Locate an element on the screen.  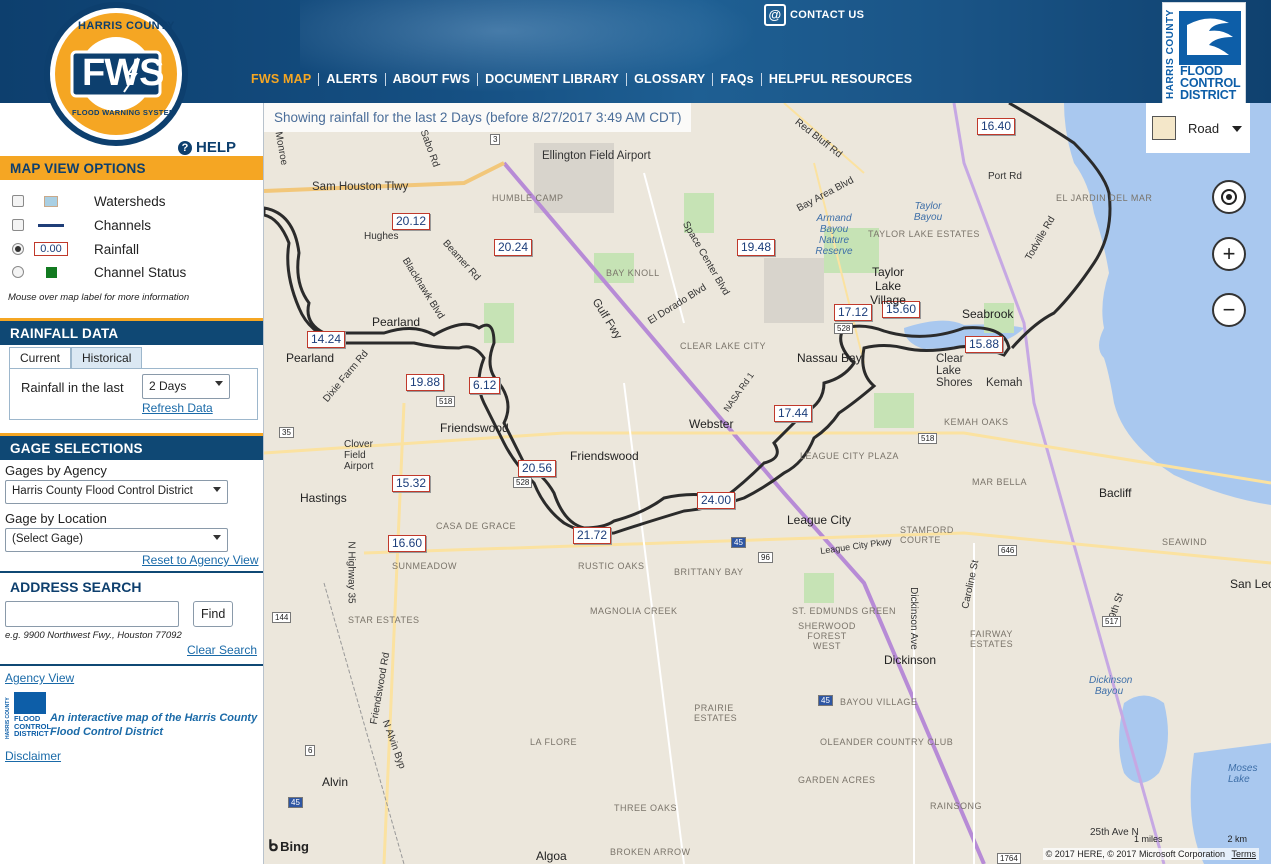
refresh-data-link: Refresh Data is located at coordinates (177, 408).